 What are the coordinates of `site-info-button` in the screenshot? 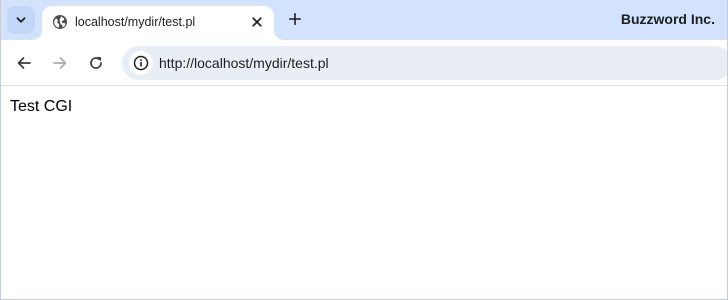 It's located at (141, 63).